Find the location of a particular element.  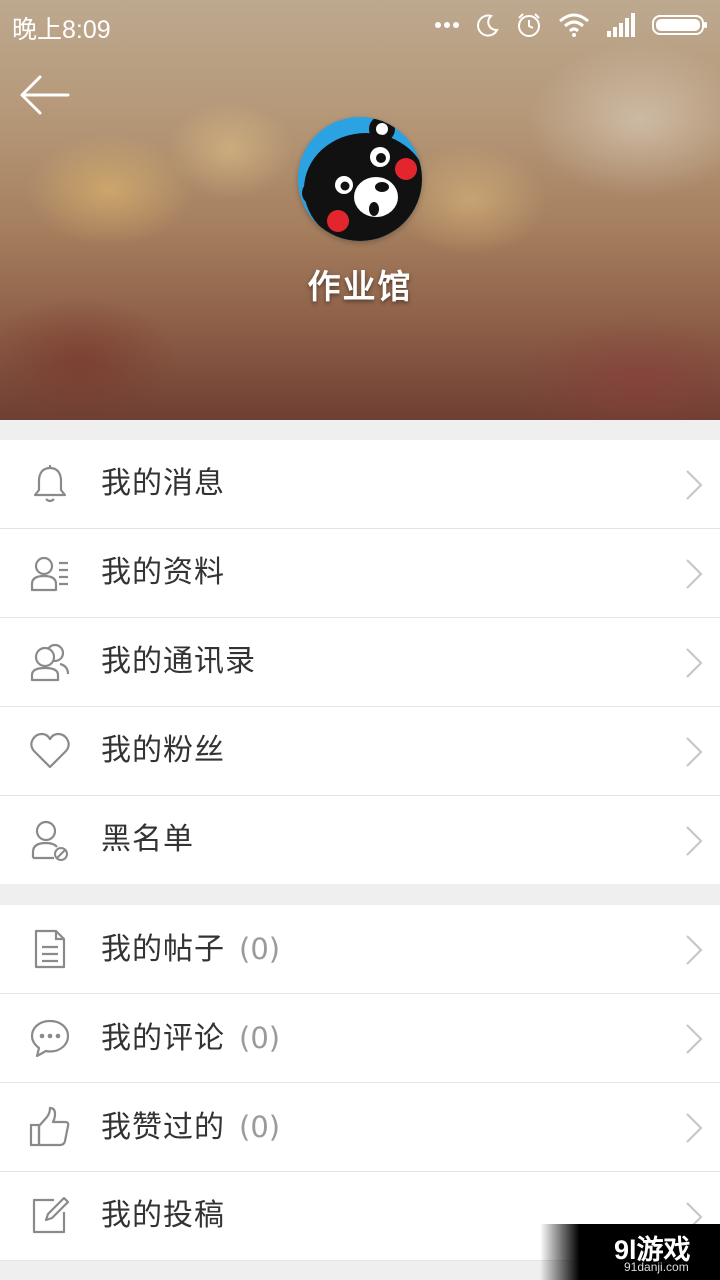

back-button is located at coordinates (45, 95).